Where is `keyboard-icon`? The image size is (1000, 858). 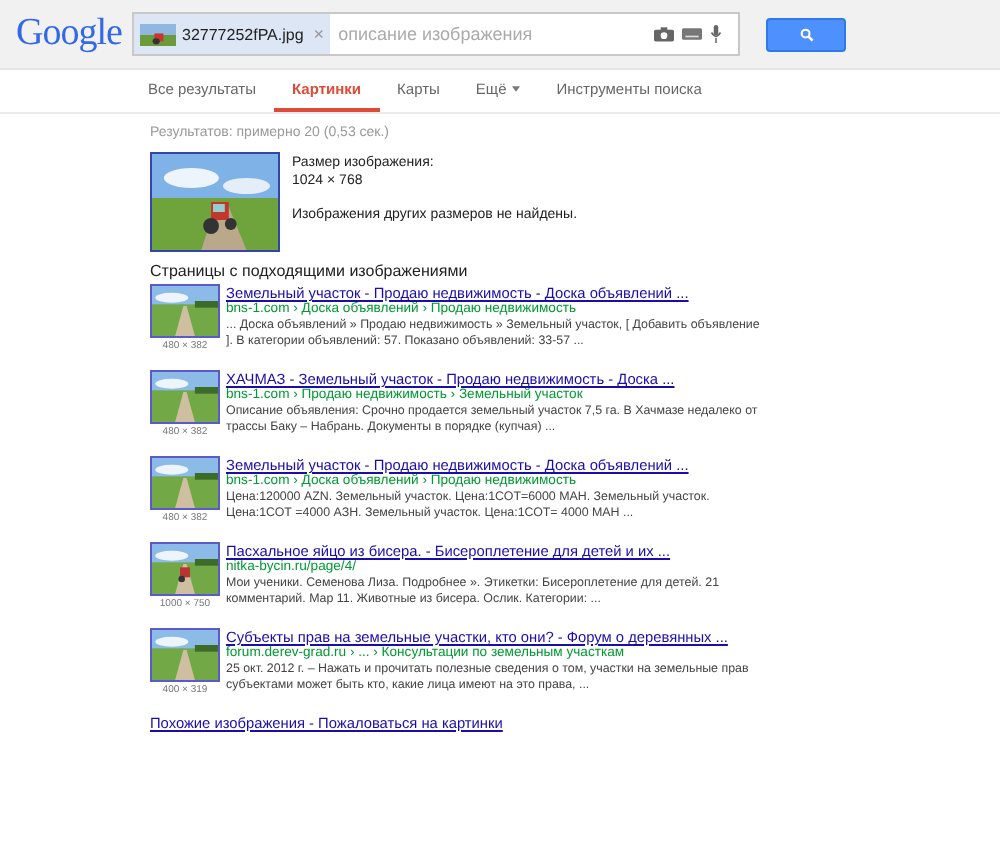 keyboard-icon is located at coordinates (692, 34).